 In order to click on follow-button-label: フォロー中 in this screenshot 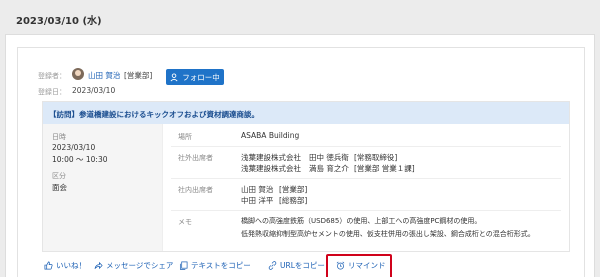, I will do `click(201, 77)`.